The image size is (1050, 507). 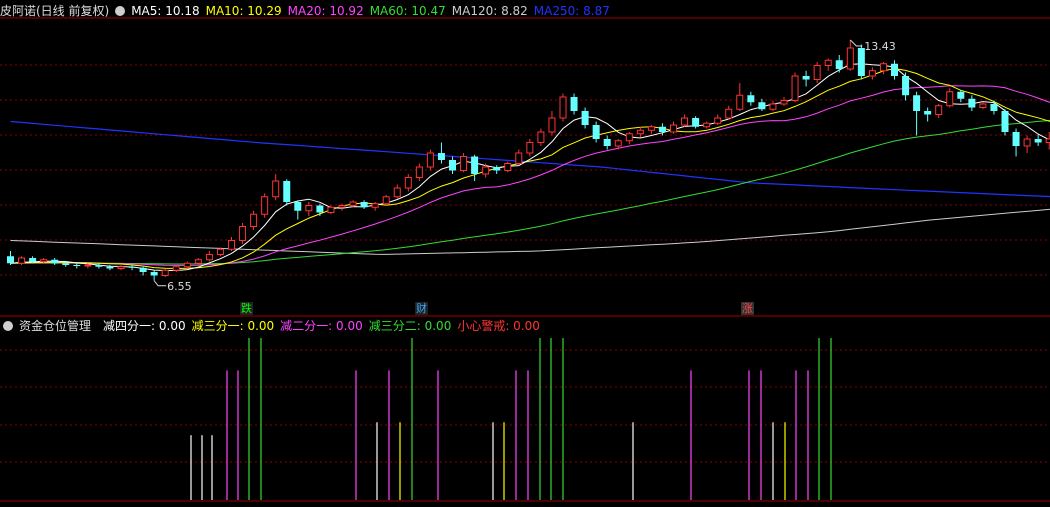 What do you see at coordinates (243, 11) in the screenshot?
I see `ma-label-1: MA10: 10.29` at bounding box center [243, 11].